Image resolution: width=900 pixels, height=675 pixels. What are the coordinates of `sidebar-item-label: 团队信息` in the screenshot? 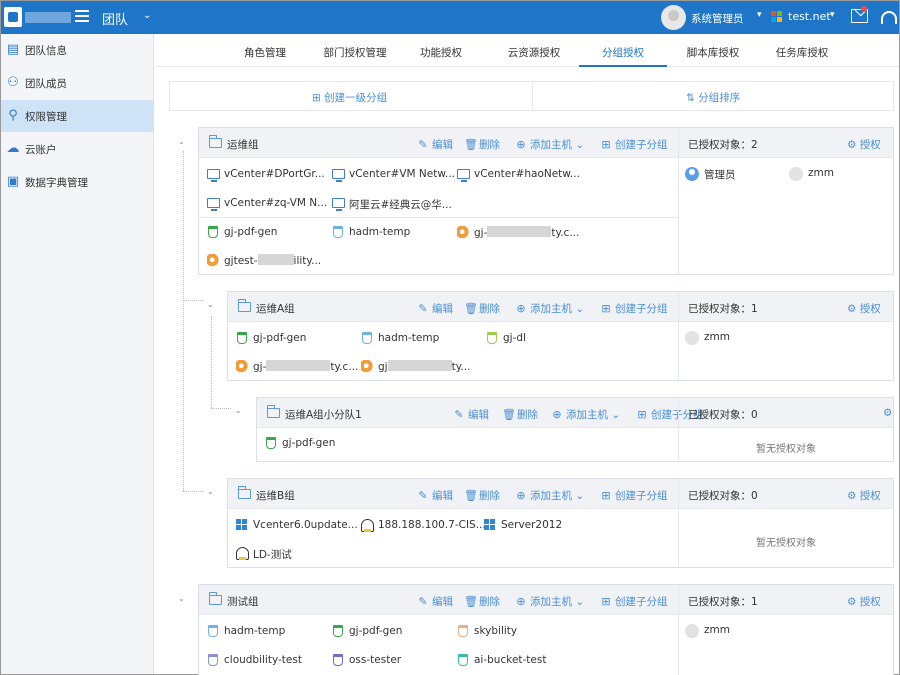 It's located at (46, 51).